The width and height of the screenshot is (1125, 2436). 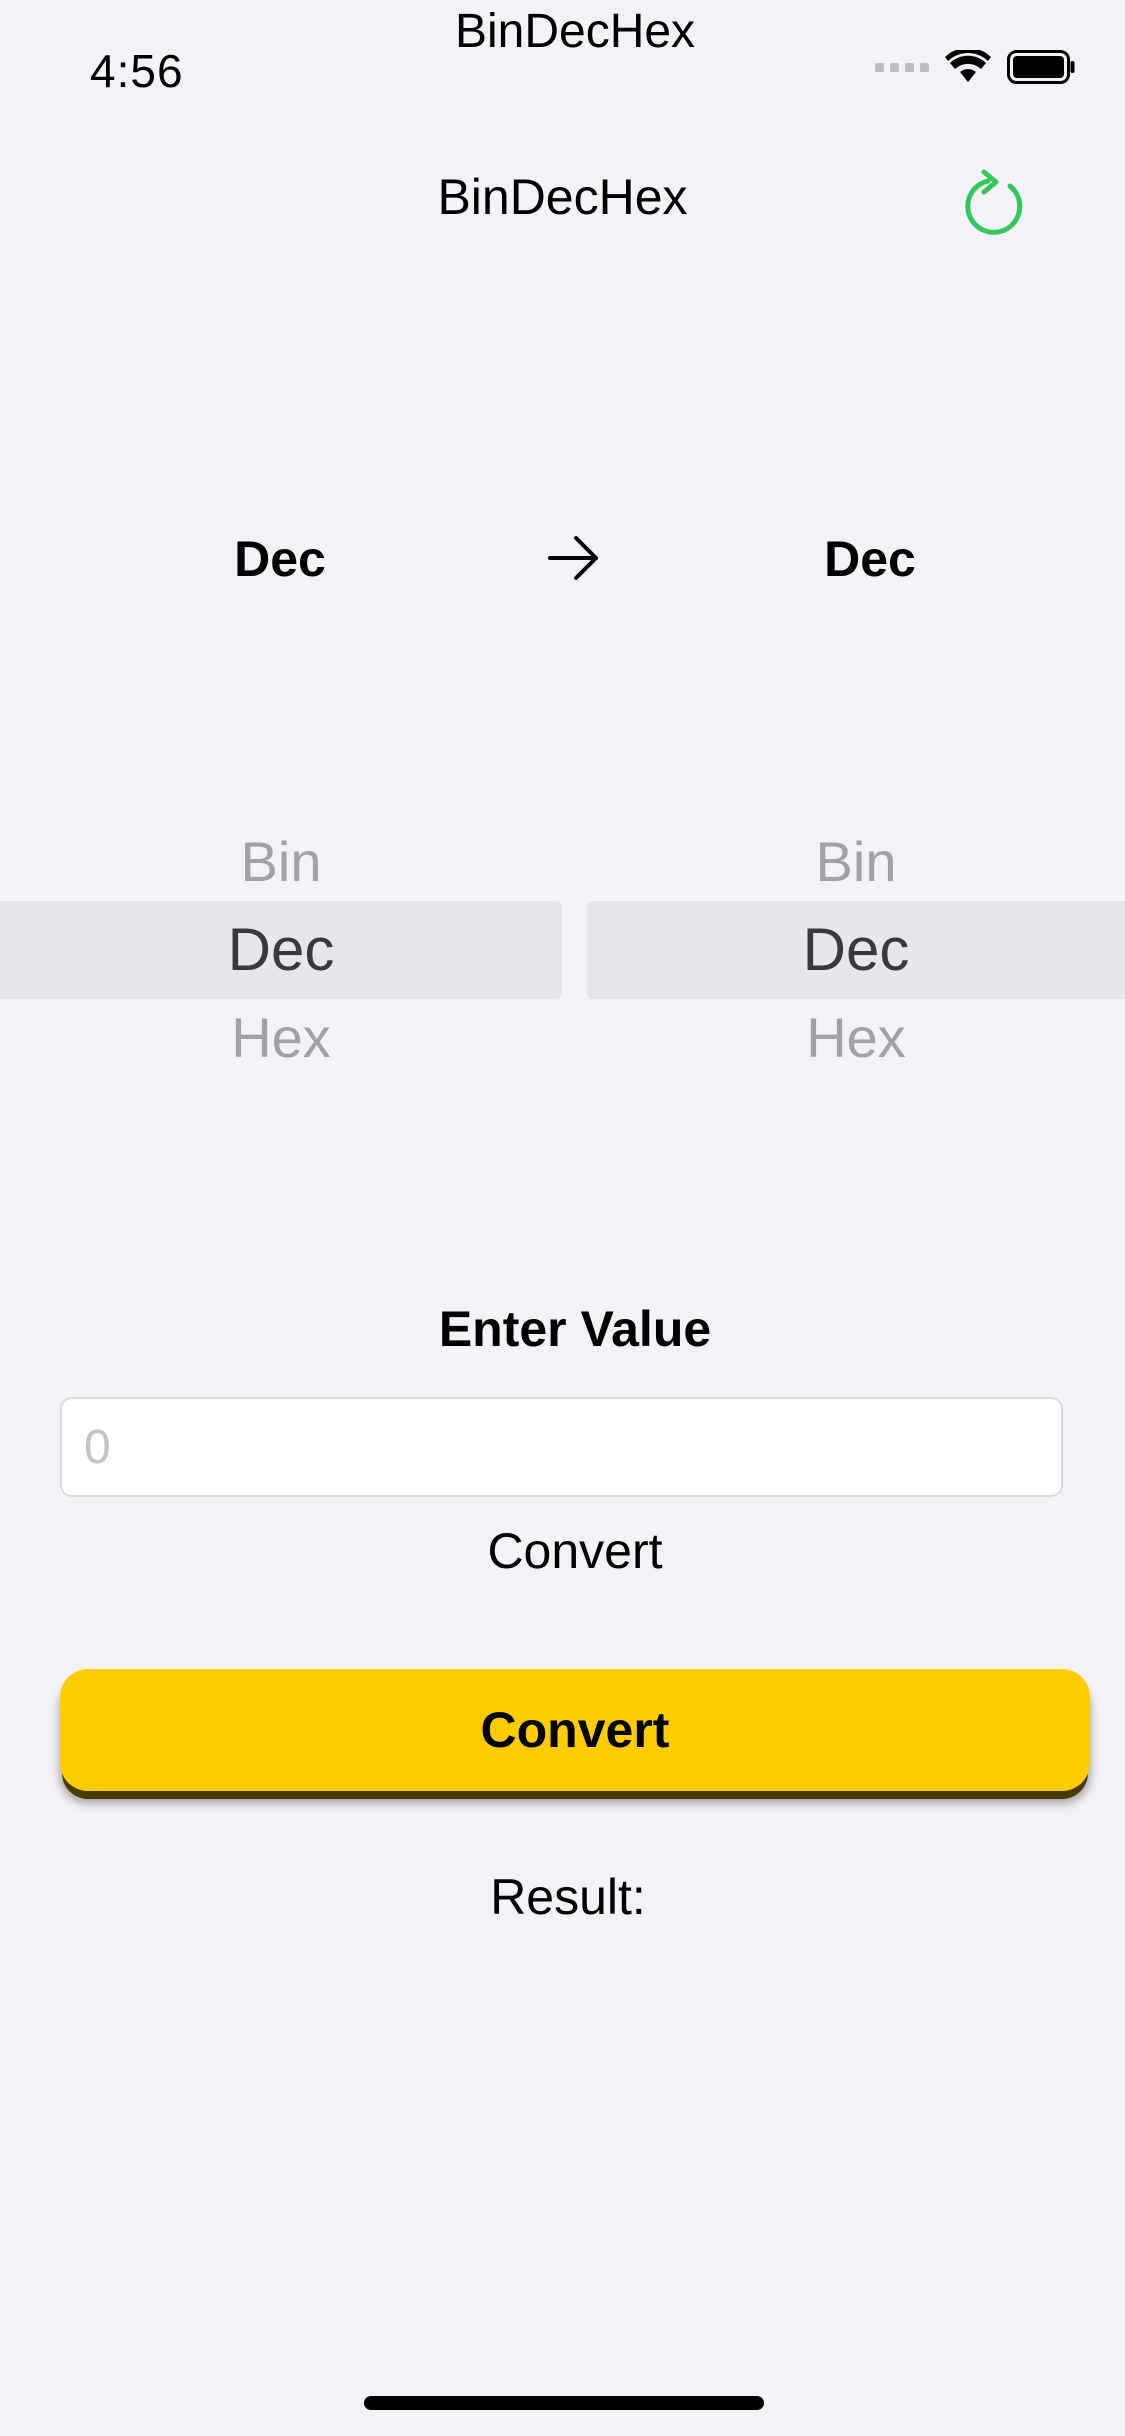 I want to click on to-base-picker: Bin Dec Hex, so click(x=856, y=955).